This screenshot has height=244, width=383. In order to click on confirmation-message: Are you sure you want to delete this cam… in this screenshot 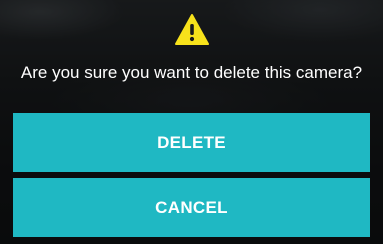, I will do `click(191, 72)`.